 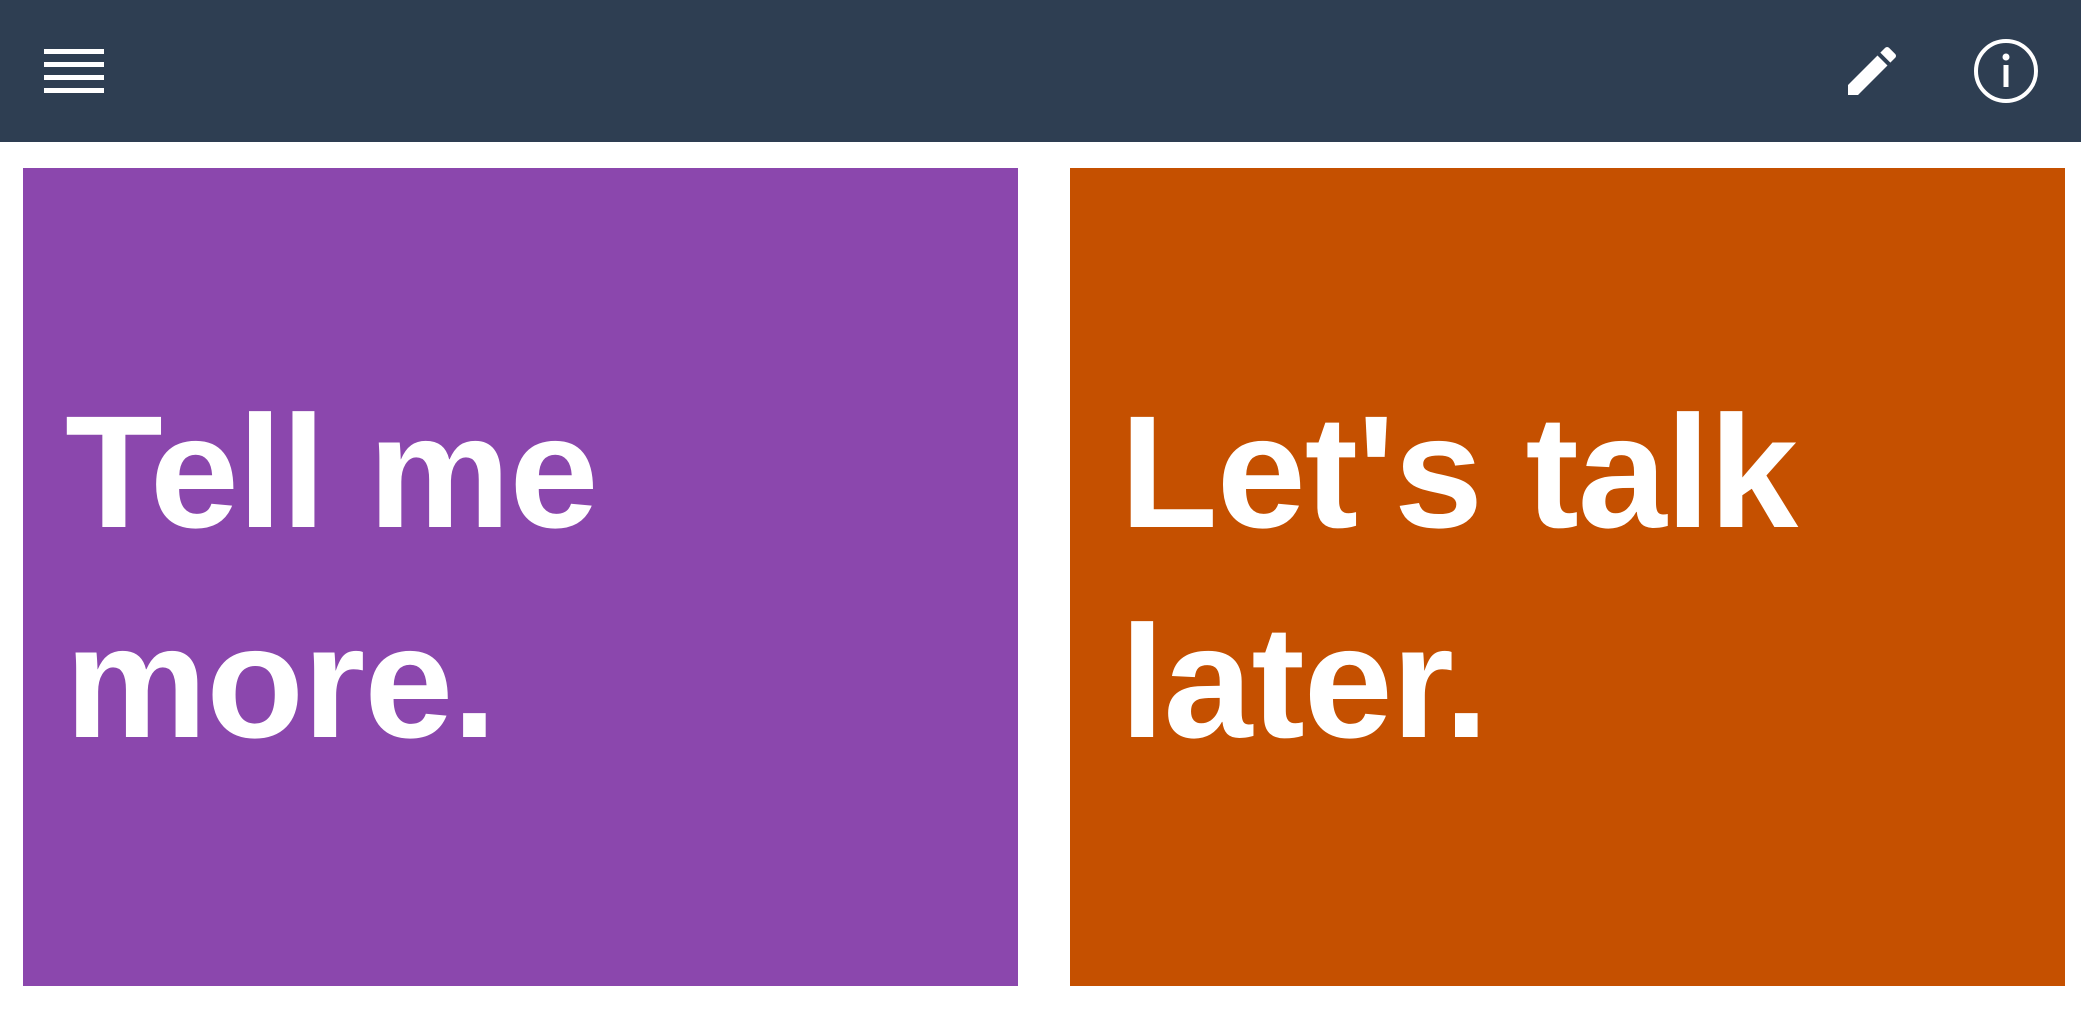 I want to click on info-circle-icon, so click(x=2006, y=71).